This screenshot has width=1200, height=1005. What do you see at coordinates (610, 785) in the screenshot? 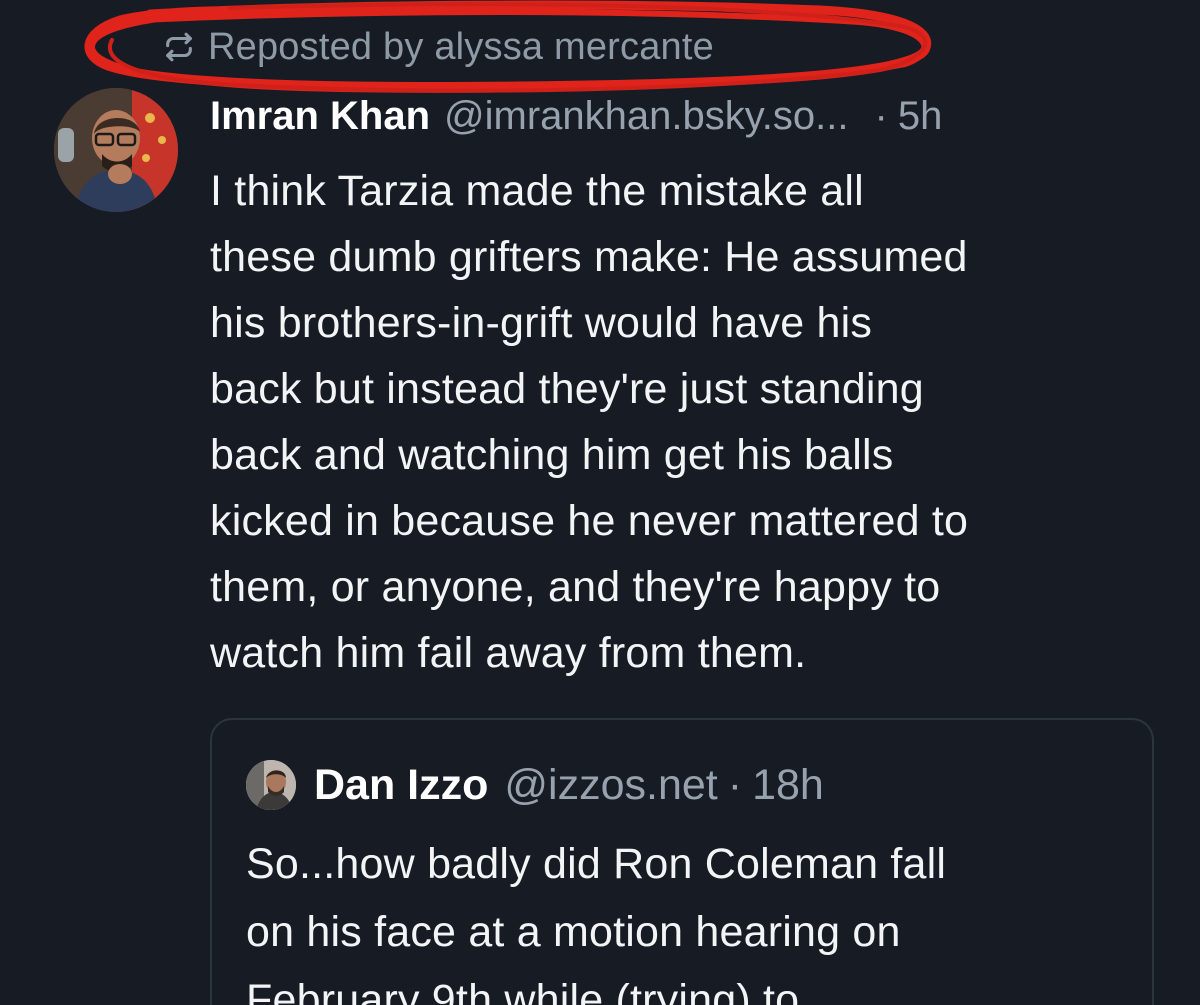
I see `quoted-author-handle: @izzos.net` at bounding box center [610, 785].